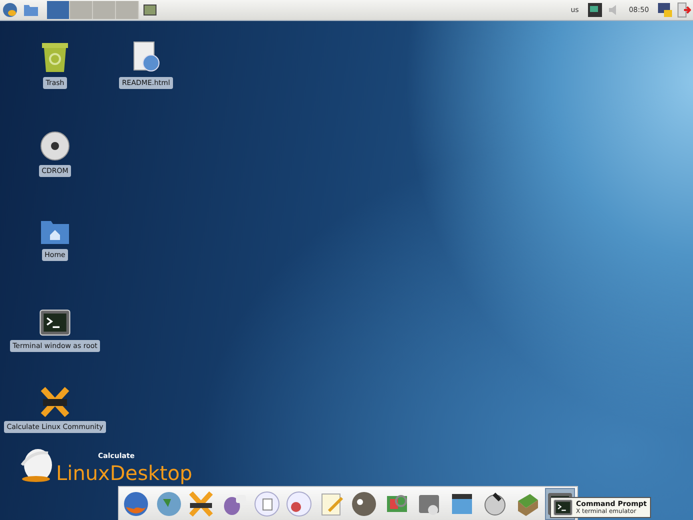 The image size is (693, 520). Describe the element at coordinates (665, 10) in the screenshot. I see `lock-screen-icon` at that location.